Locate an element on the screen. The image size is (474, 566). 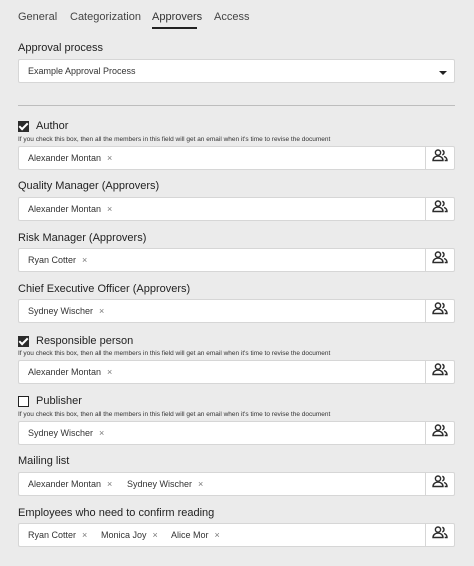
responsible-person-pick-users-button is located at coordinates (440, 372).